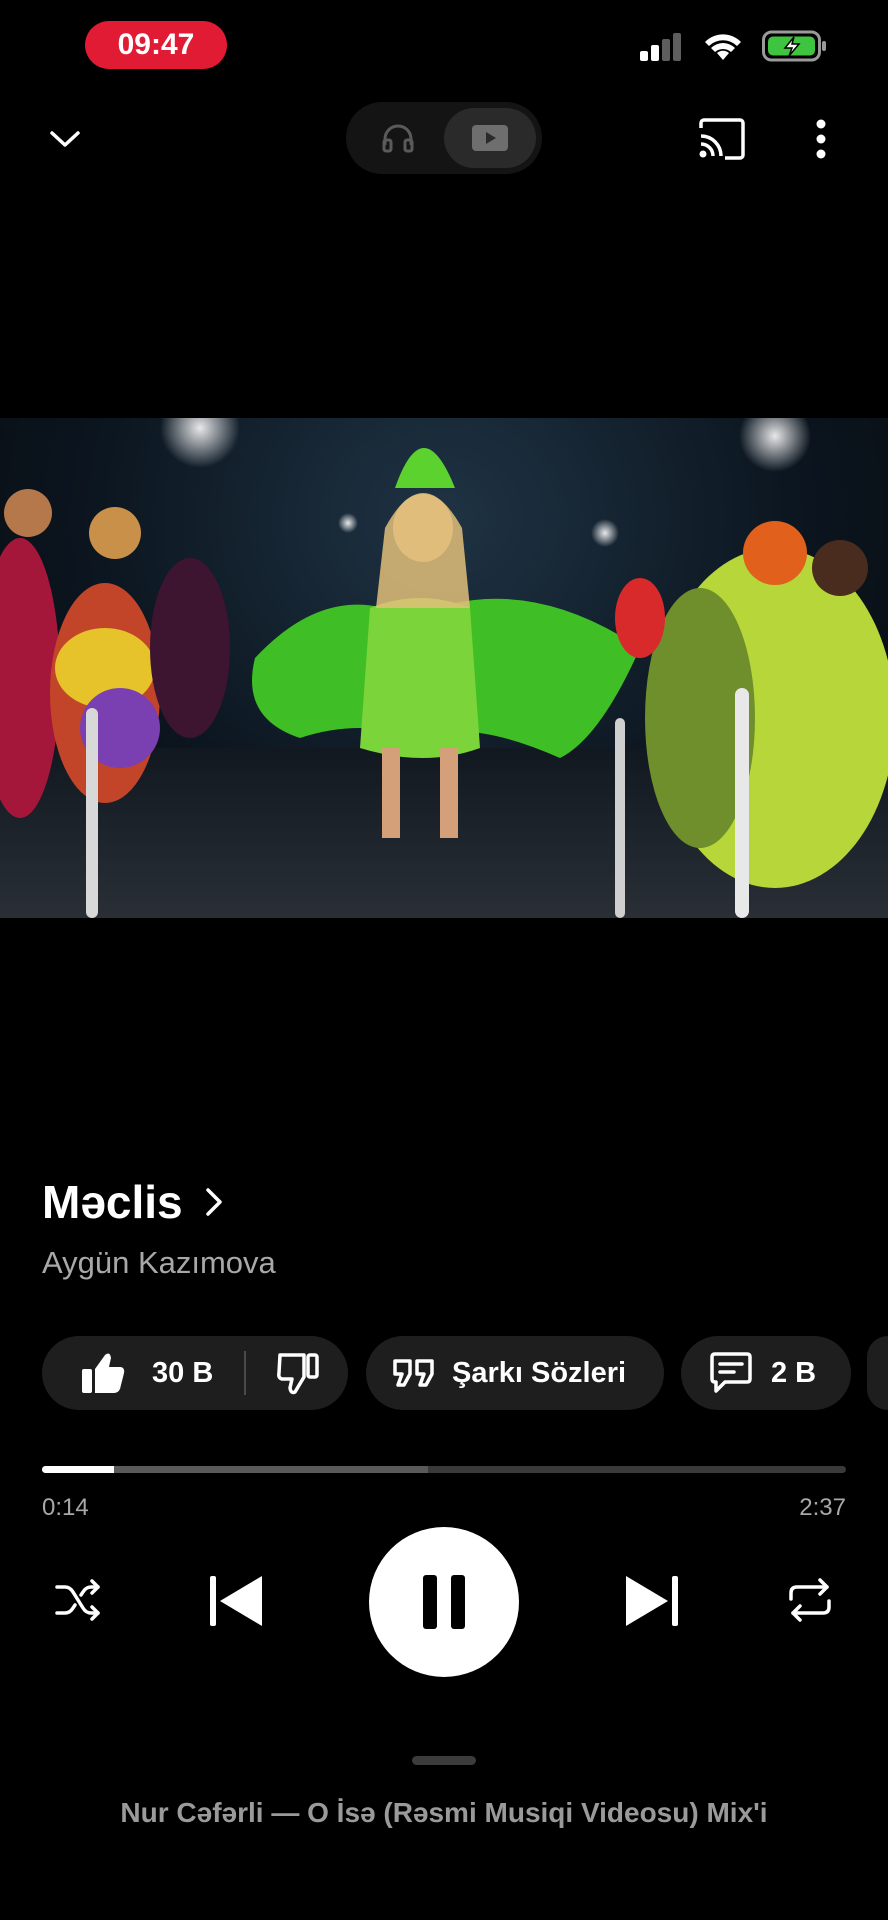 Image resolution: width=888 pixels, height=1920 pixels. I want to click on quote-icon, so click(413, 1373).